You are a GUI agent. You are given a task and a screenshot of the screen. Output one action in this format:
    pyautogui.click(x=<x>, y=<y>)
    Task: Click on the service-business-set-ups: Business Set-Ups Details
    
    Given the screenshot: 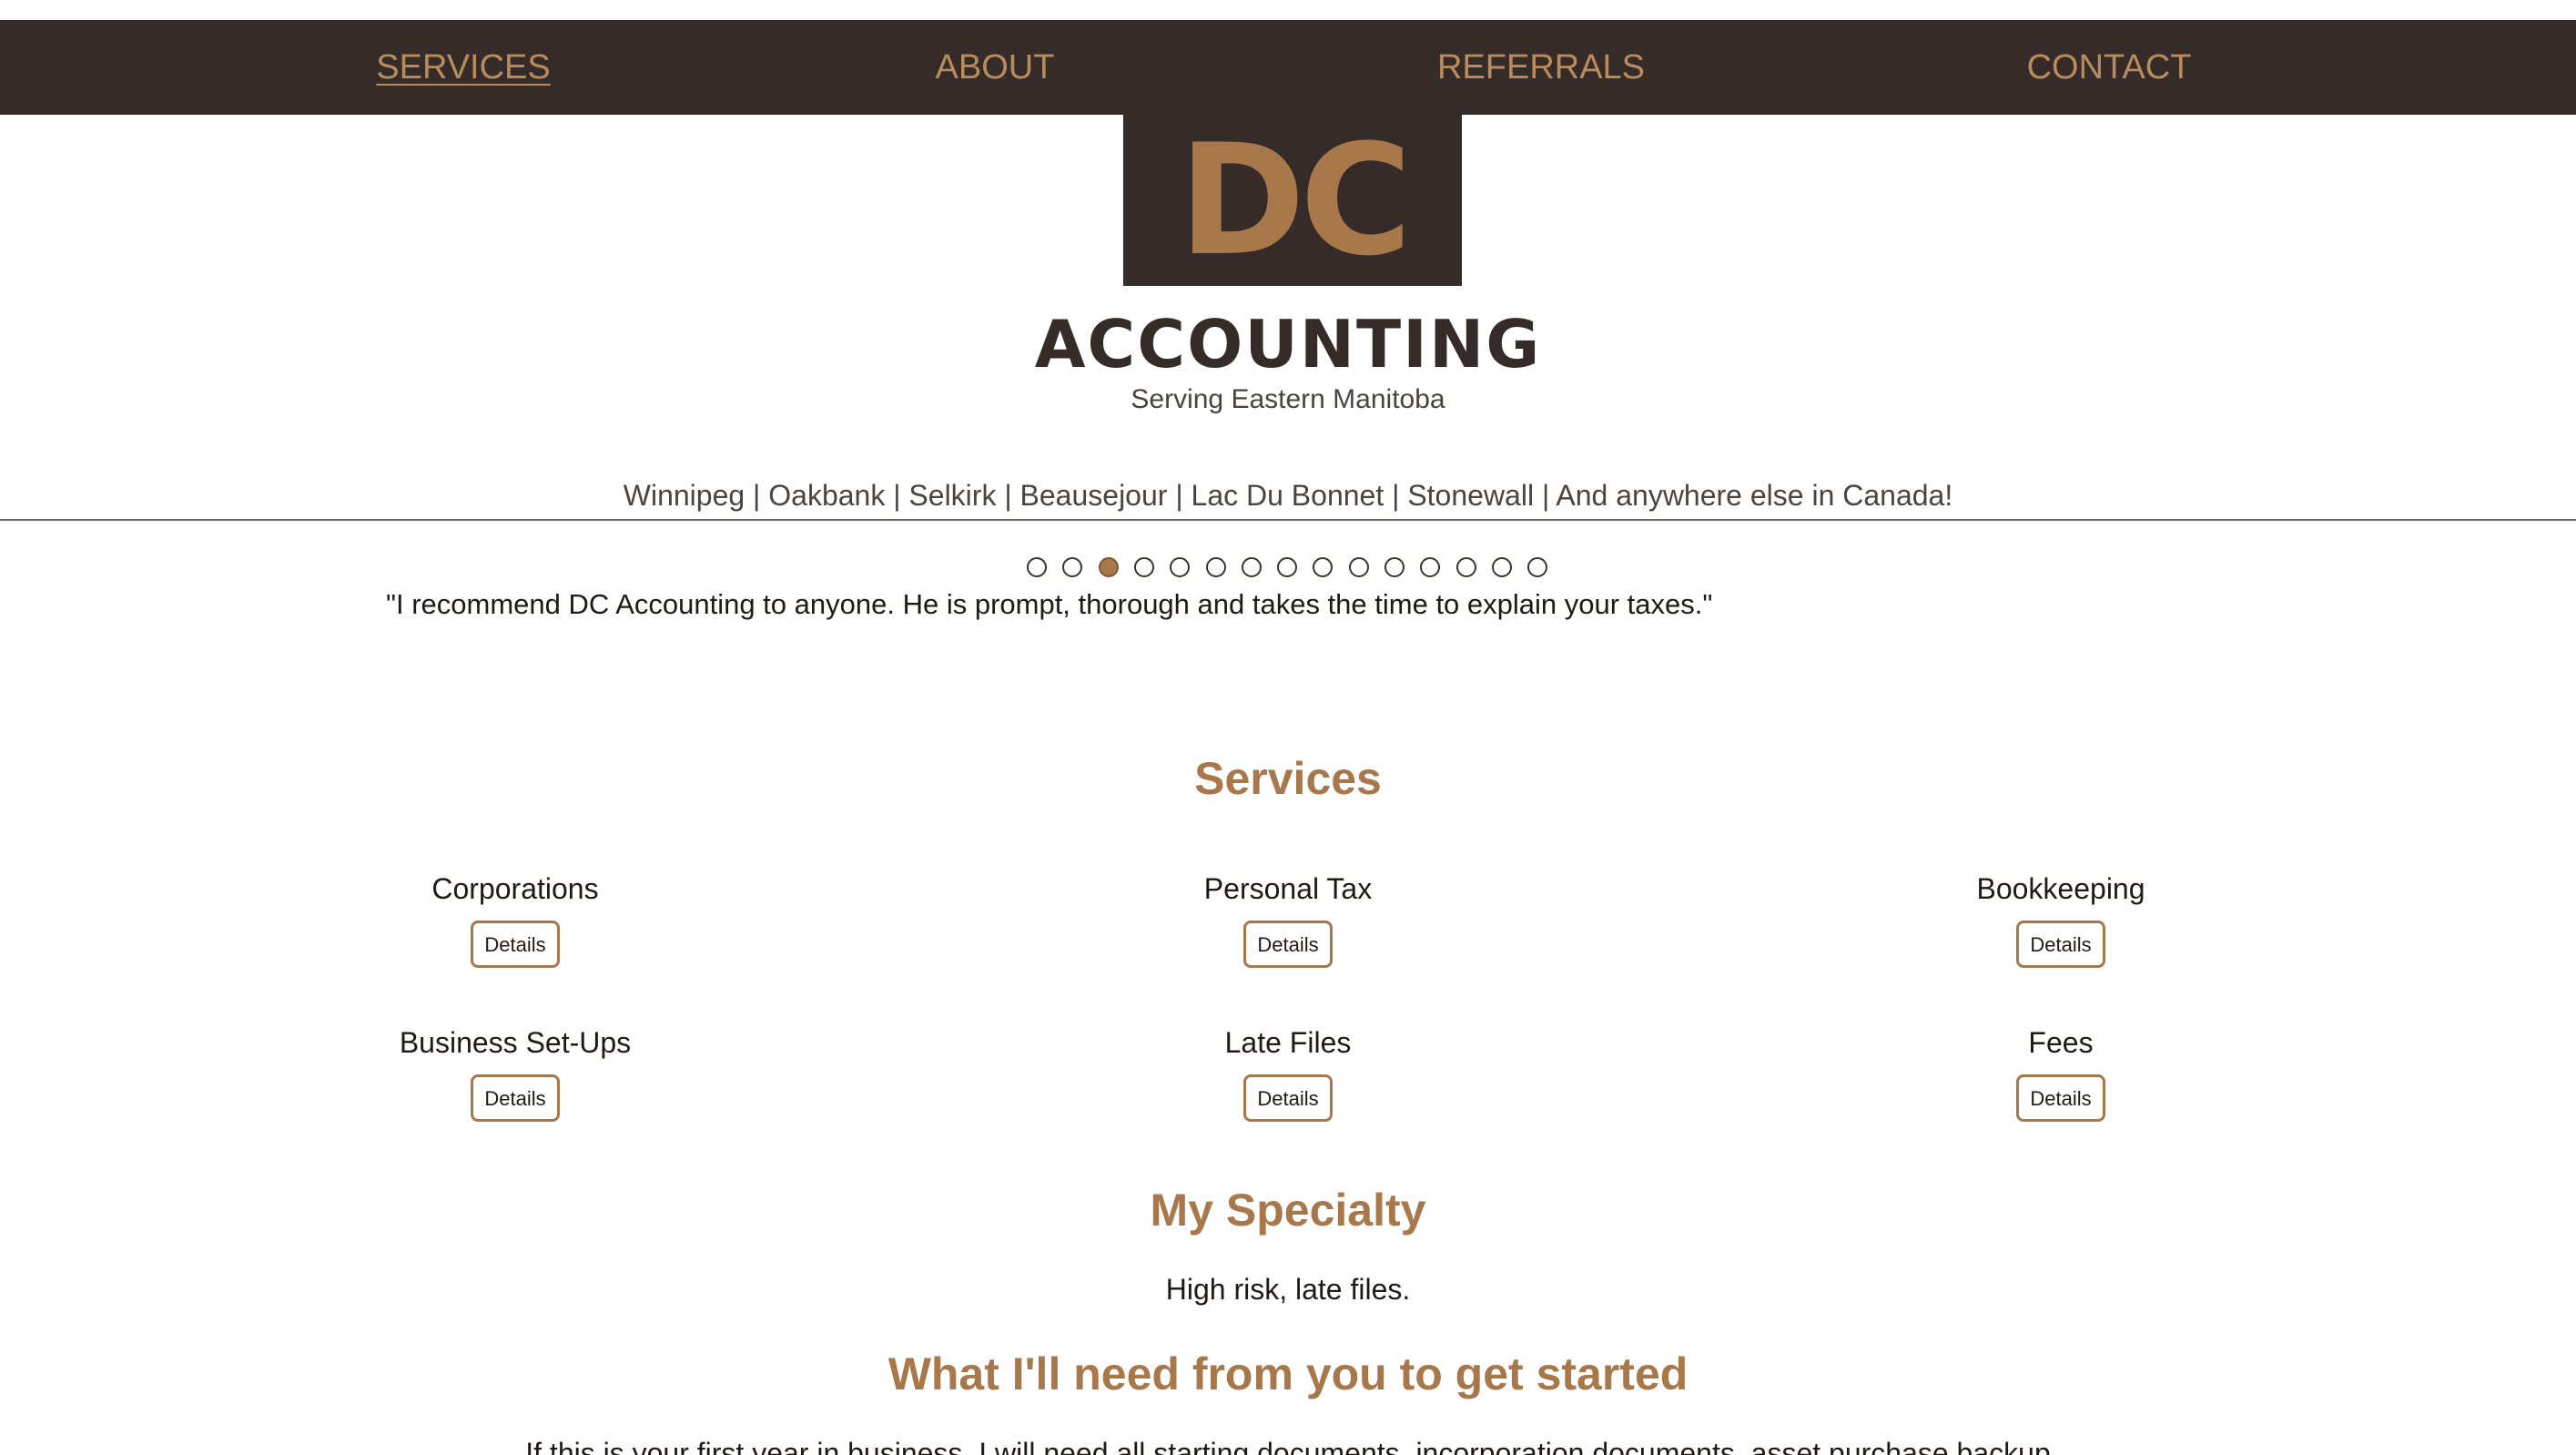 What is the action you would take?
    pyautogui.click(x=515, y=1074)
    